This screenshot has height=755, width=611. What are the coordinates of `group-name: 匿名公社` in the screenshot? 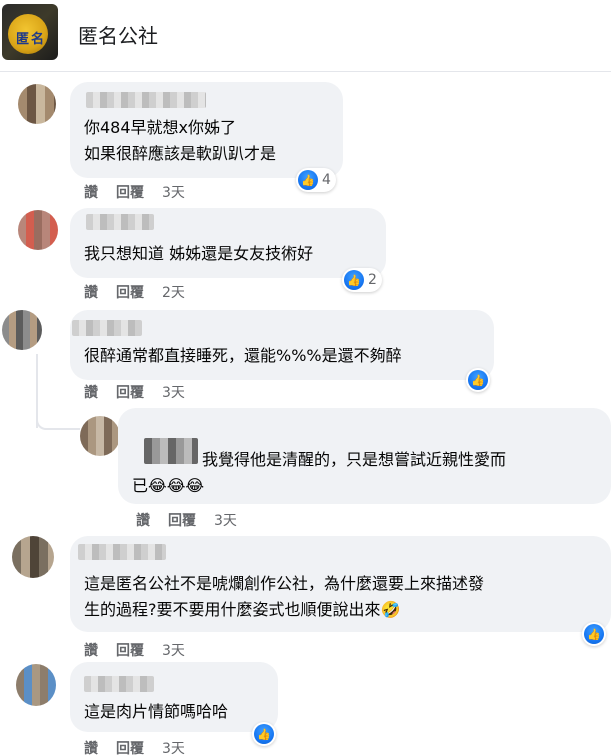 It's located at (118, 34).